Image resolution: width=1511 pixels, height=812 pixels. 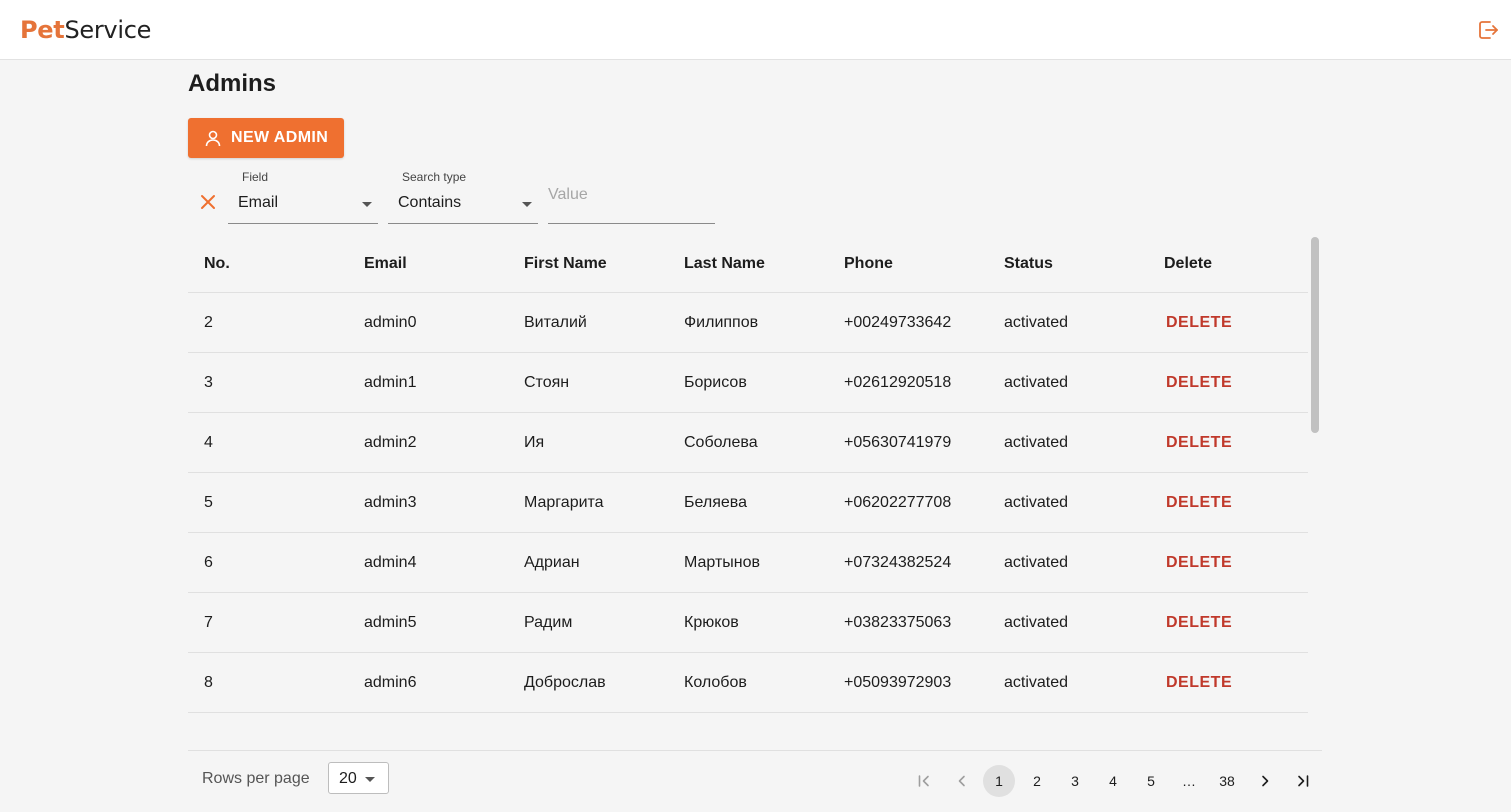 What do you see at coordinates (898, 382) in the screenshot?
I see `cell-phone: +02612920518` at bounding box center [898, 382].